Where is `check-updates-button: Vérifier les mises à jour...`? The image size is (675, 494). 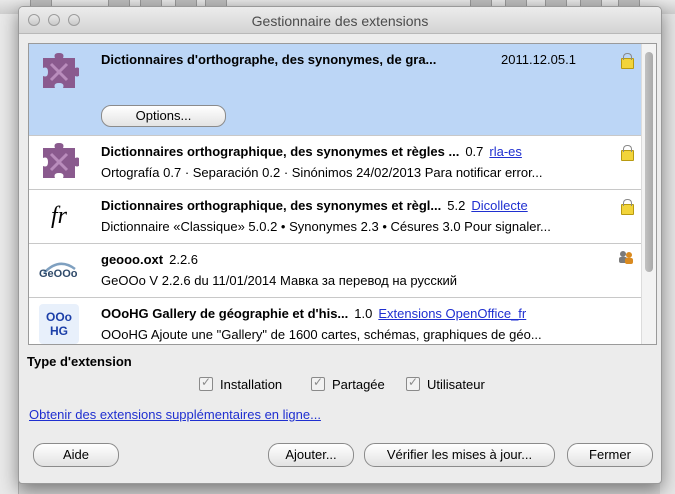 check-updates-button: Vérifier les mises à jour... is located at coordinates (459, 455).